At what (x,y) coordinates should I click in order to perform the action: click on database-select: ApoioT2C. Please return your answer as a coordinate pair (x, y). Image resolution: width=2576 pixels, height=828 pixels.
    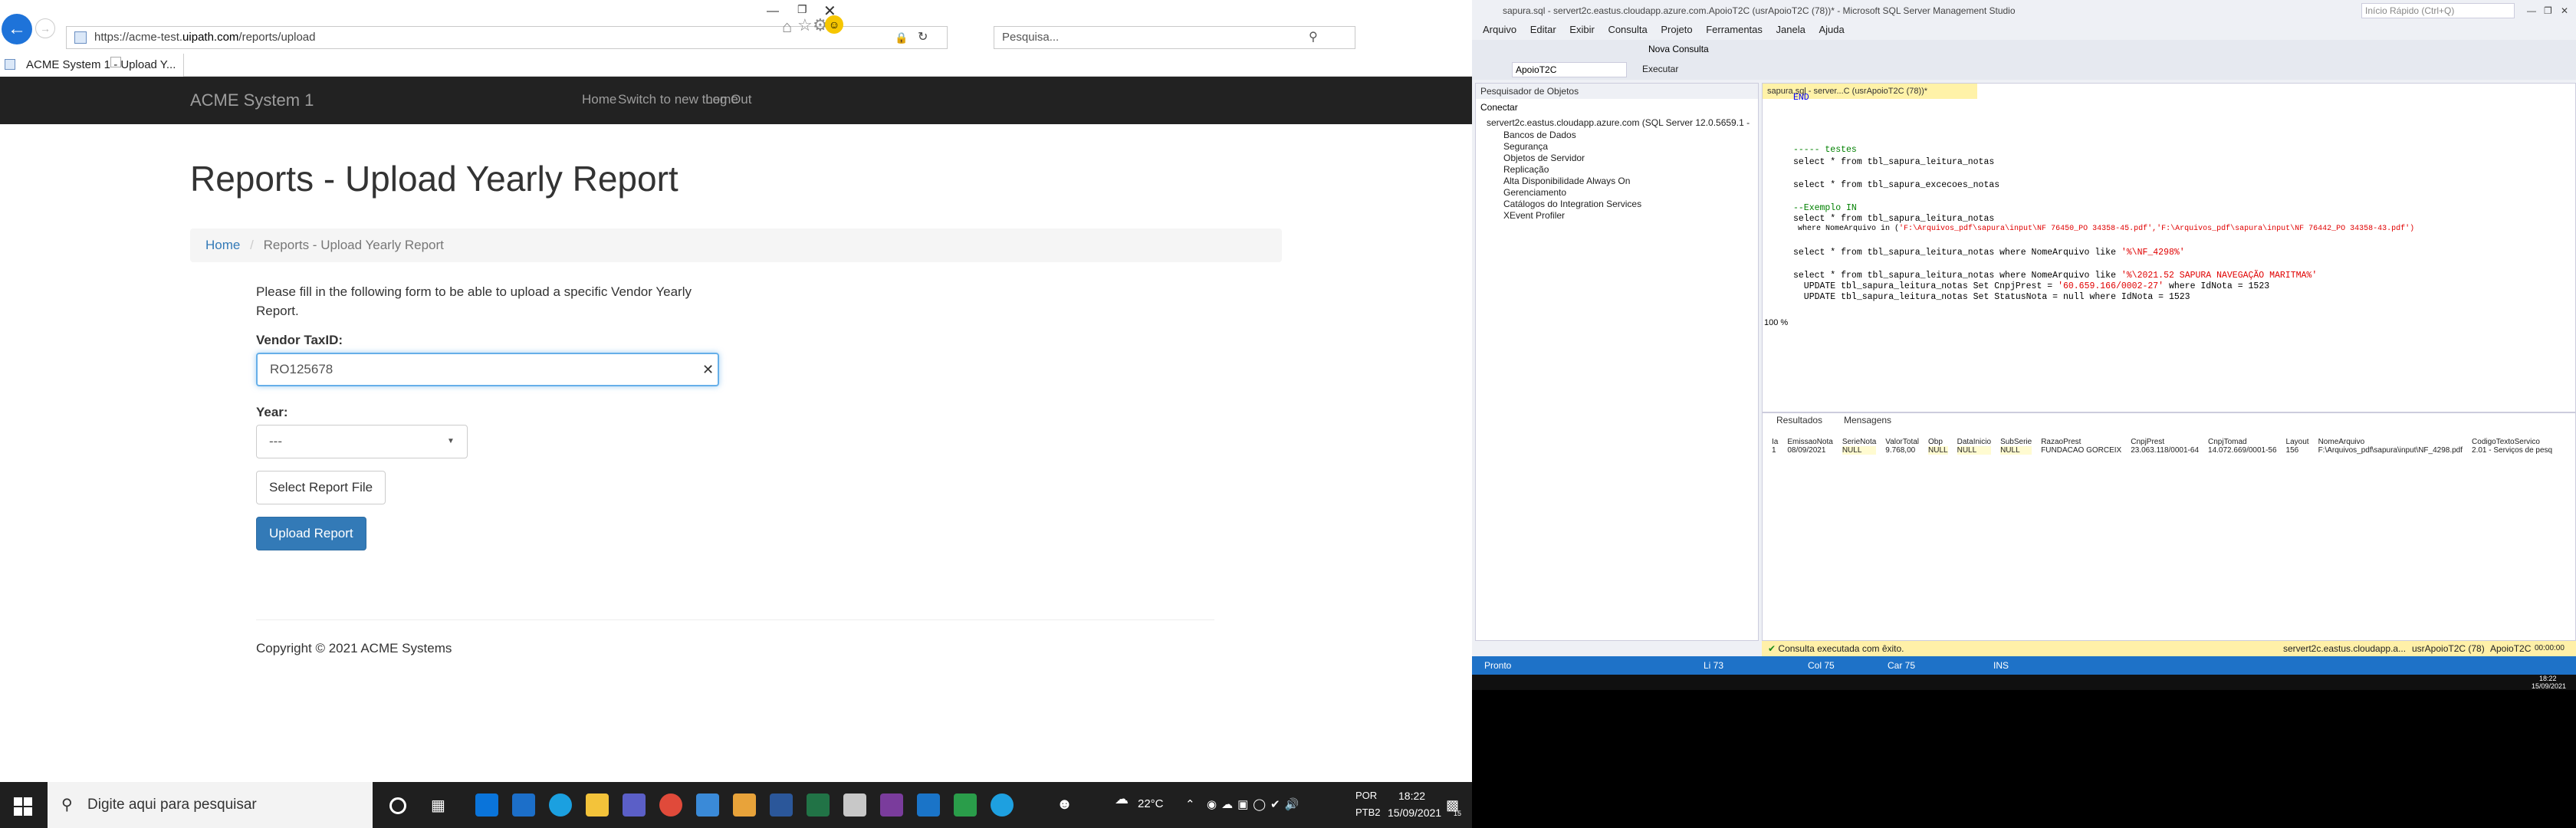
    Looking at the image, I should click on (1569, 70).